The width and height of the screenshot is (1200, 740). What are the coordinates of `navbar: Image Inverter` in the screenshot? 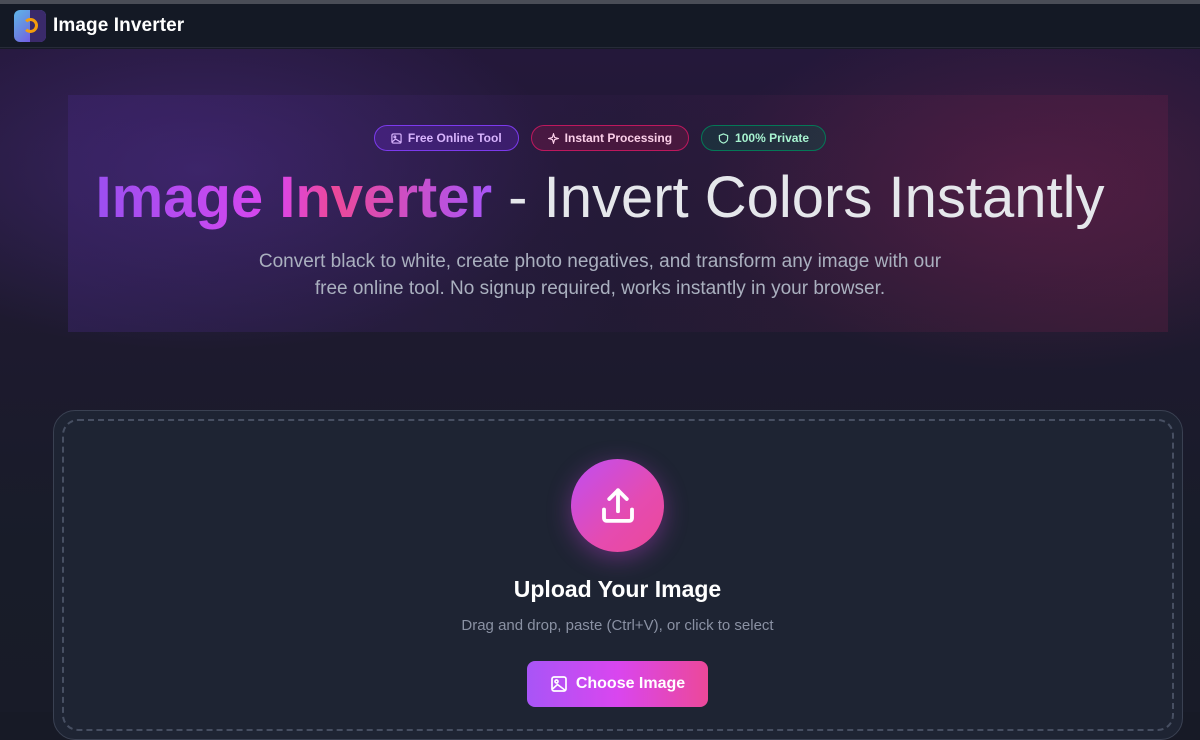 It's located at (600, 26).